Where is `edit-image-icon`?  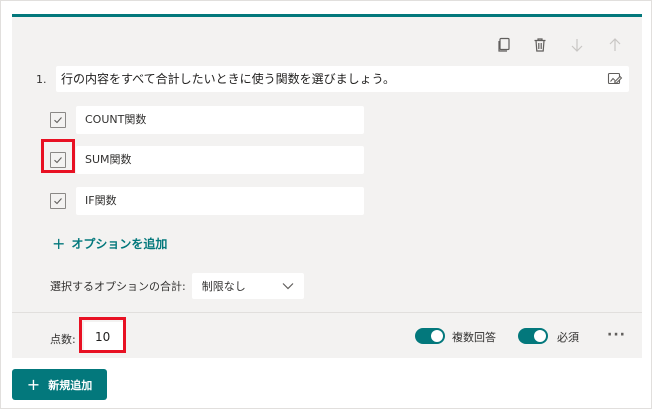 edit-image-icon is located at coordinates (615, 79).